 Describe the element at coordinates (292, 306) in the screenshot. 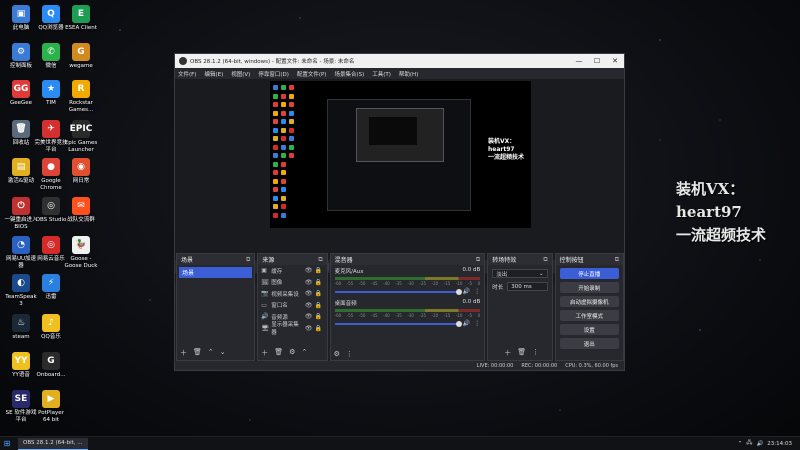

I see `source-item: ▭ 窗口名 👁 🔒` at that location.